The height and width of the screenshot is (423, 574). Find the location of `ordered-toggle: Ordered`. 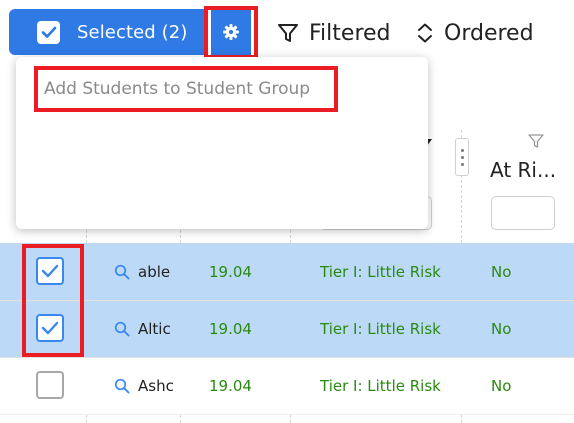

ordered-toggle: Ordered is located at coordinates (475, 33).